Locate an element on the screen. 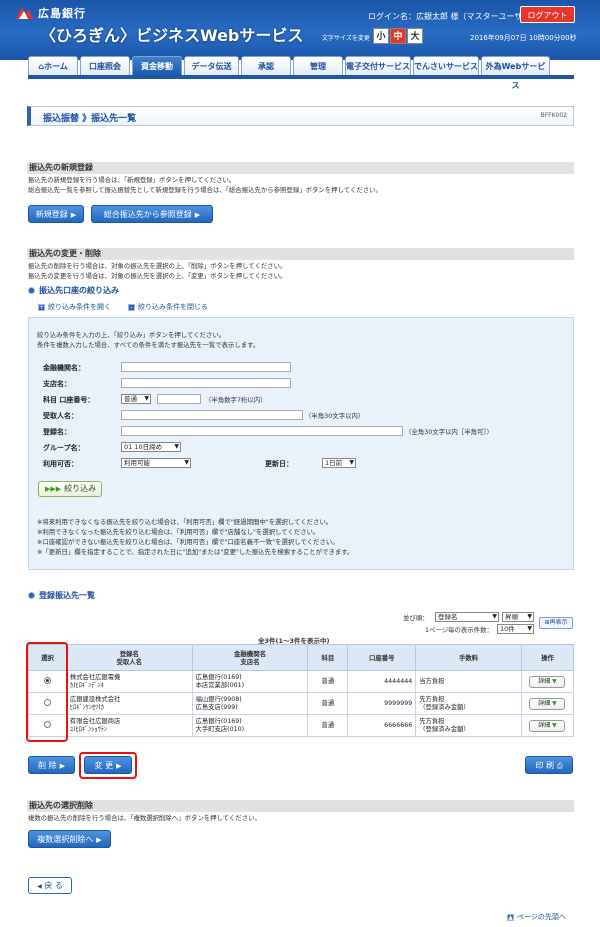 This screenshot has height=927, width=600. multi-delete-heading: 振込先の選択削除 is located at coordinates (300, 806).